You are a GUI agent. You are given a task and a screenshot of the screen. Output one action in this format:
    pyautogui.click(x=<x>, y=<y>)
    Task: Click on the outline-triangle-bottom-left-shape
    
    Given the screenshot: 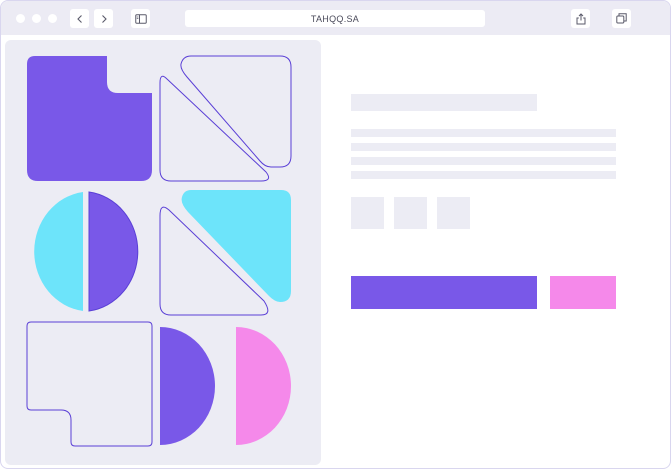 What is the action you would take?
    pyautogui.click(x=214, y=128)
    